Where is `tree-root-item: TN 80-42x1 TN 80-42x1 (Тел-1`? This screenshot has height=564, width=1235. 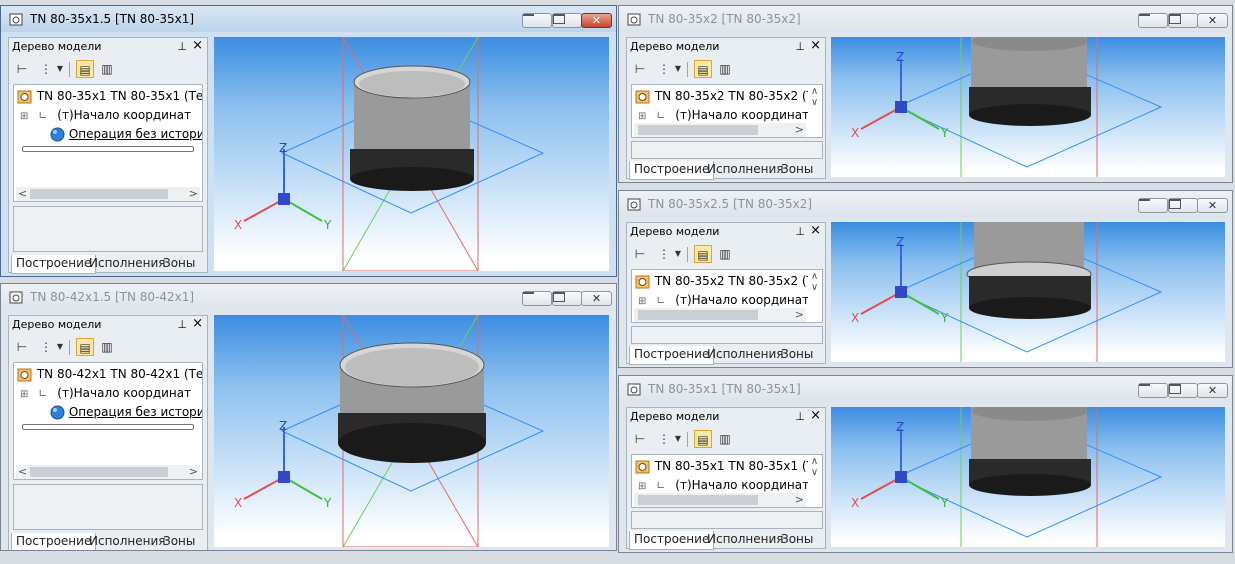 tree-root-item: TN 80-42x1 TN 80-42x1 (Тел-1 is located at coordinates (109, 374).